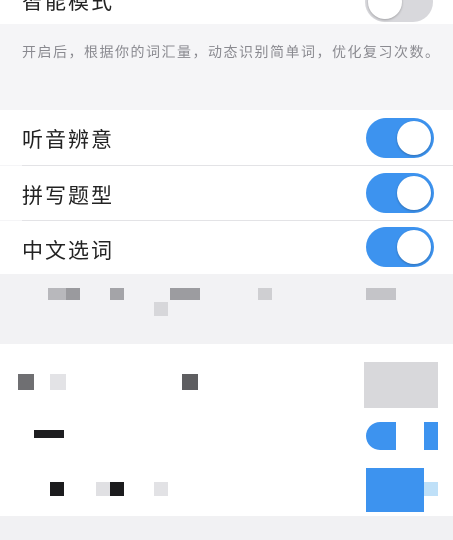 This screenshot has width=453, height=540. I want to click on smart-mode-toggle, so click(399, 11).